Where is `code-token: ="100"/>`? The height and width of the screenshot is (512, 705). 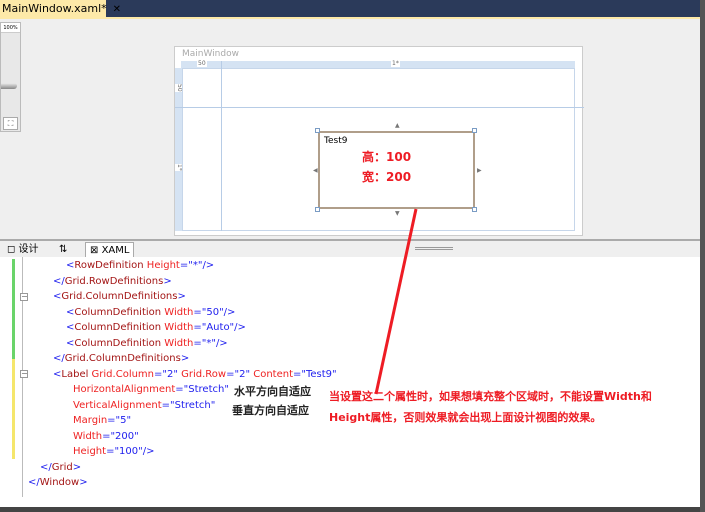 code-token: ="100"/> is located at coordinates (130, 451).